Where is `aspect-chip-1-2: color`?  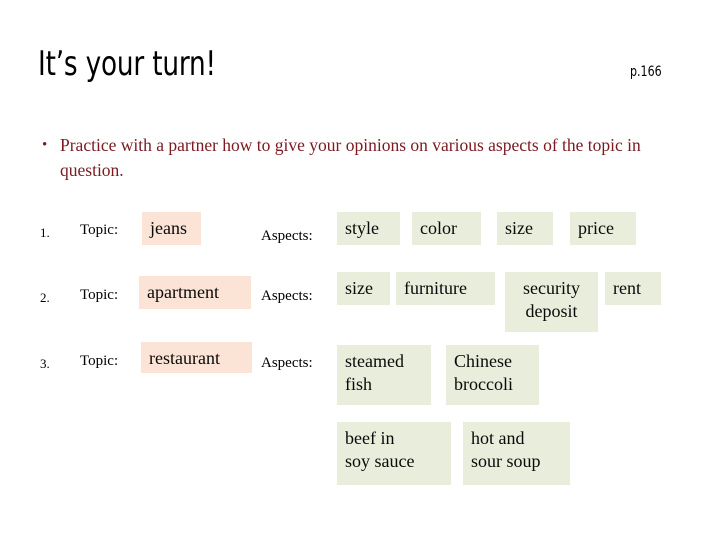
aspect-chip-1-2: color is located at coordinates (446, 228).